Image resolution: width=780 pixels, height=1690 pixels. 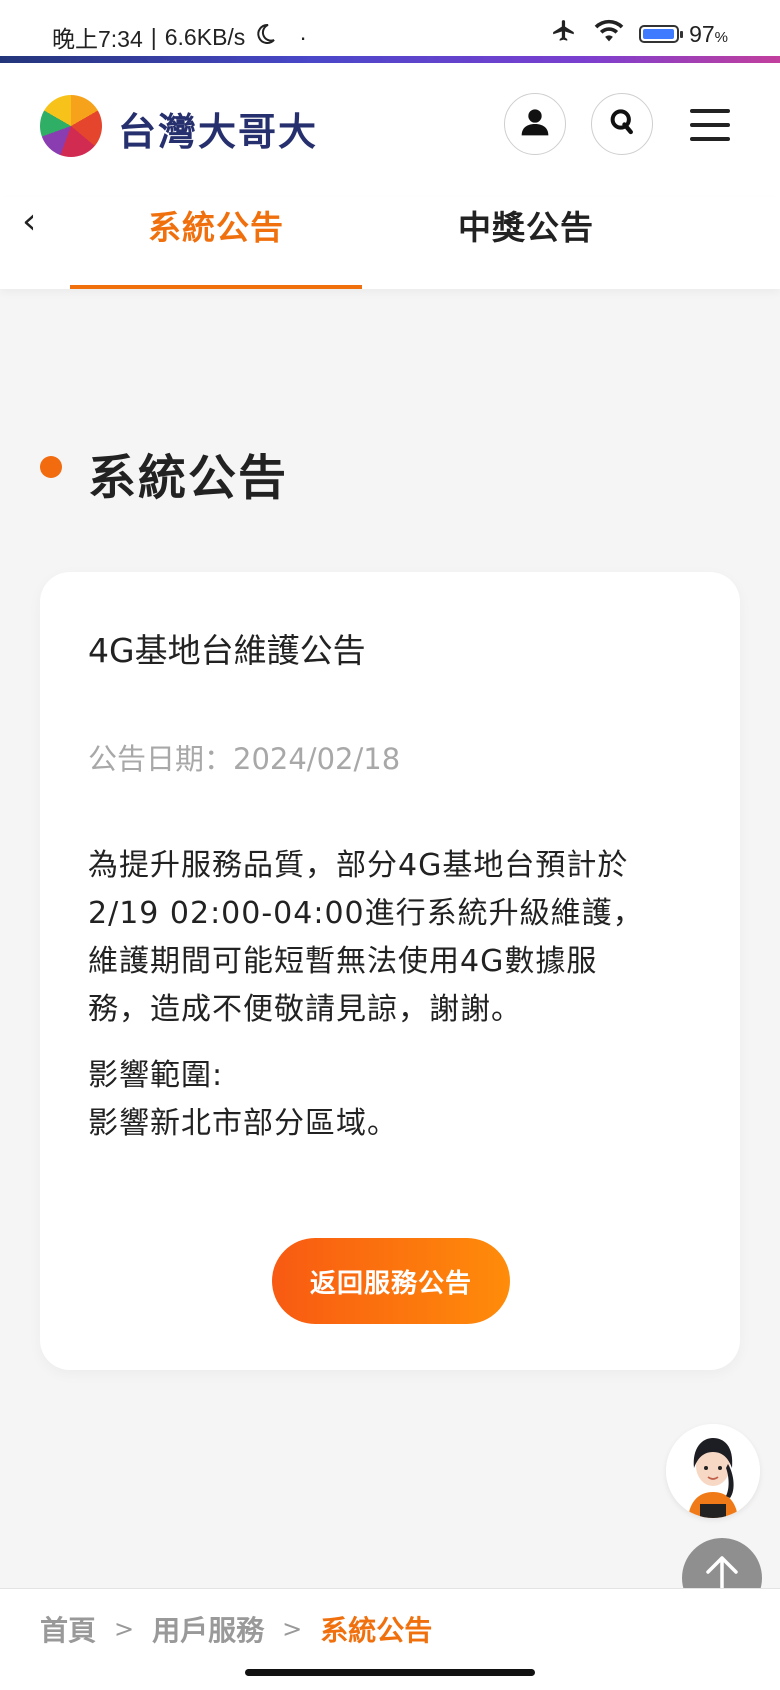 I want to click on impact-label: 影響範圍:, so click(x=156, y=1075).